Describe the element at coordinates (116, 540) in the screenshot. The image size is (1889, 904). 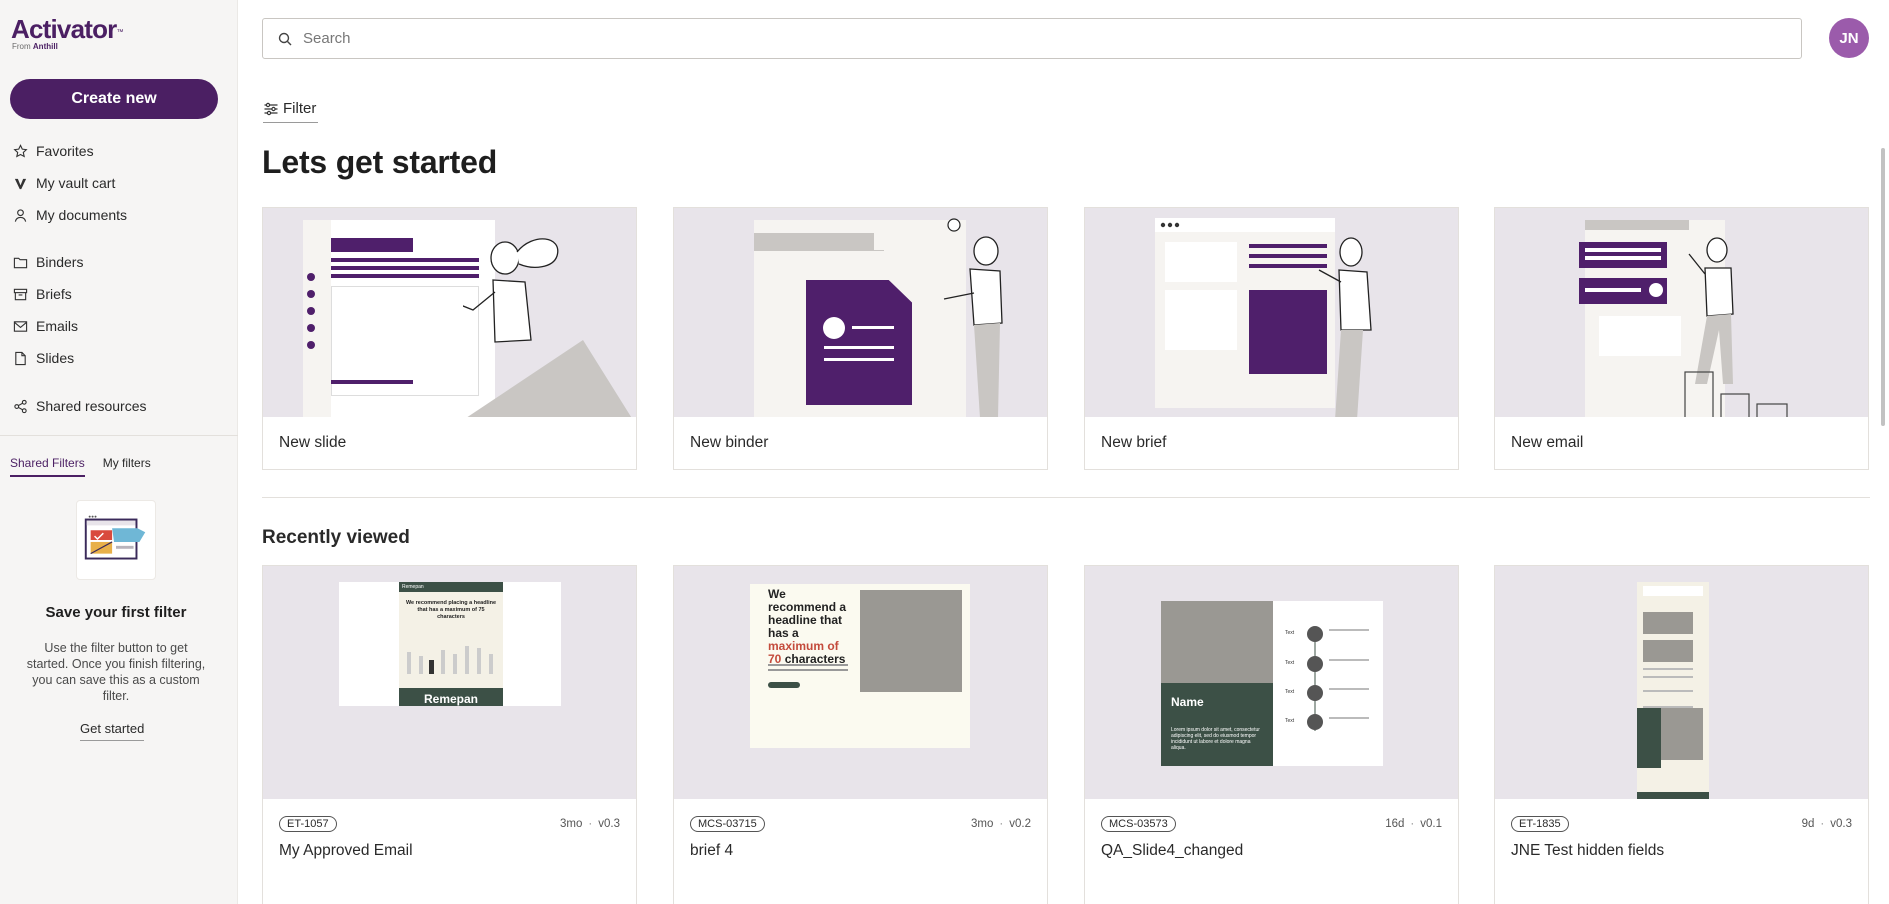
I see `save-filter-illustration` at that location.